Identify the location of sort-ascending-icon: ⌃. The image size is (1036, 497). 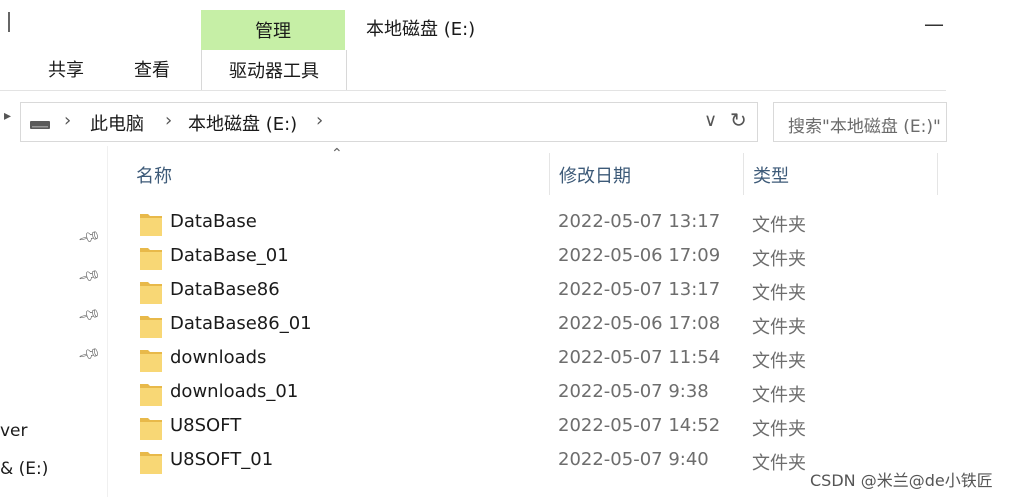
(337, 154).